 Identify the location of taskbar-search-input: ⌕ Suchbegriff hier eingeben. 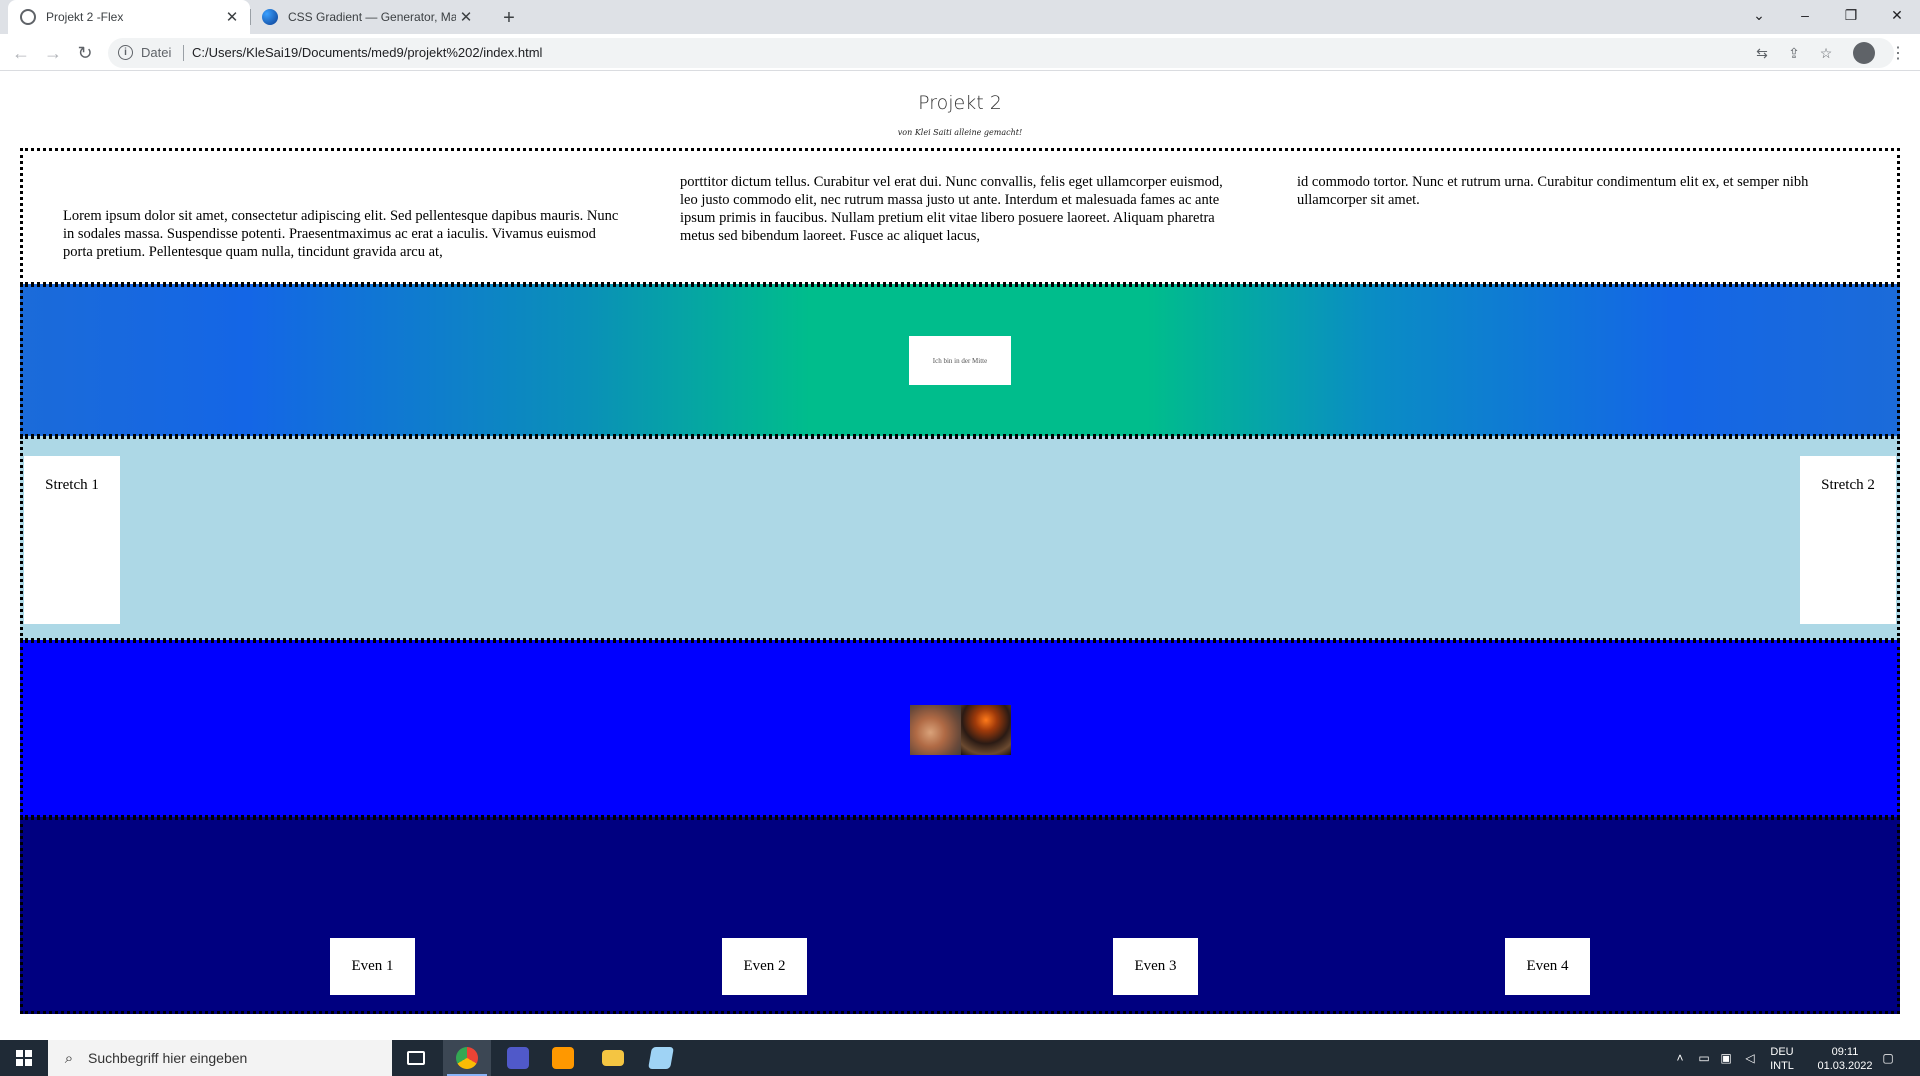
(220, 1058).